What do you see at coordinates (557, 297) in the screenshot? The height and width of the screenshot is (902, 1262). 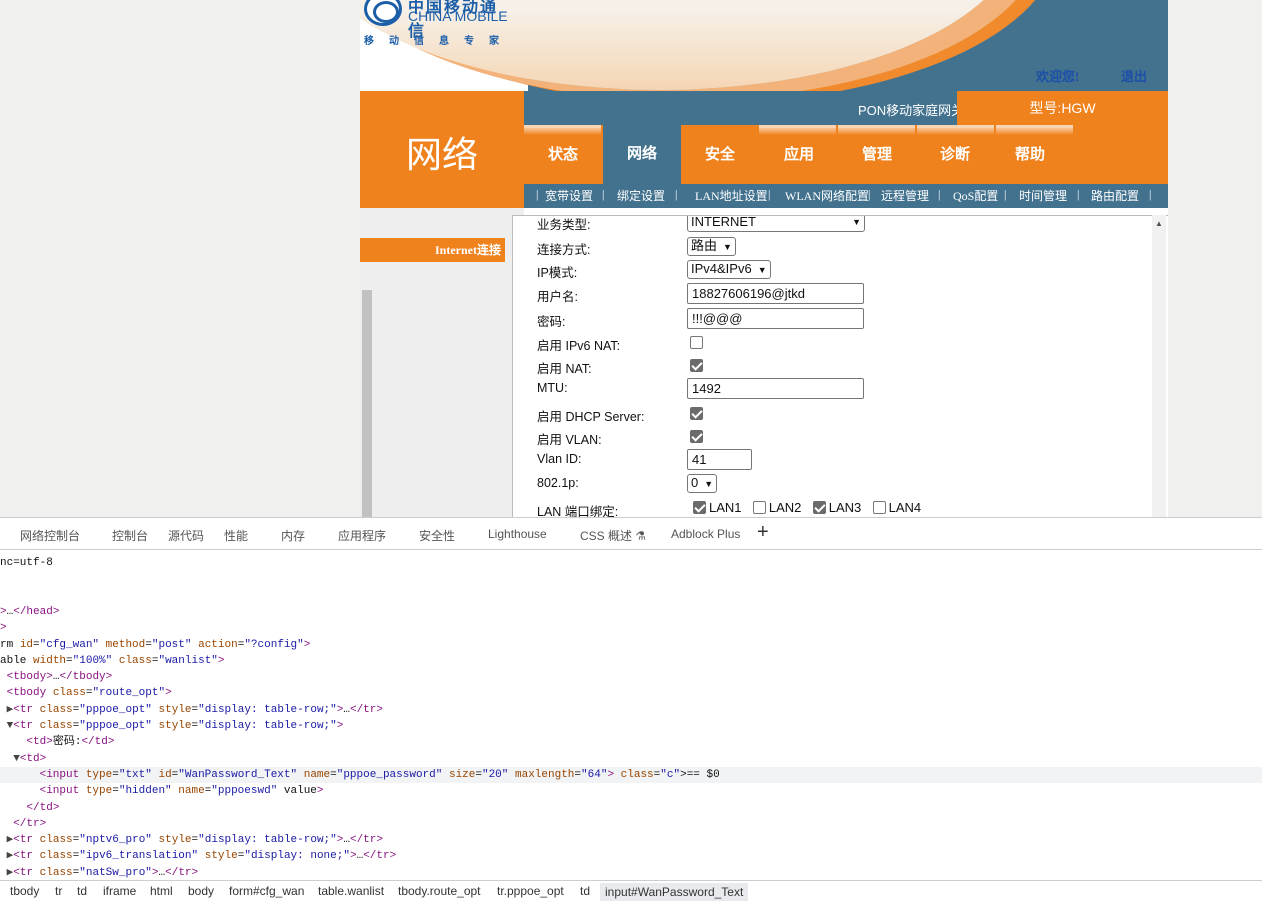 I see `username-label: 用户名:` at bounding box center [557, 297].